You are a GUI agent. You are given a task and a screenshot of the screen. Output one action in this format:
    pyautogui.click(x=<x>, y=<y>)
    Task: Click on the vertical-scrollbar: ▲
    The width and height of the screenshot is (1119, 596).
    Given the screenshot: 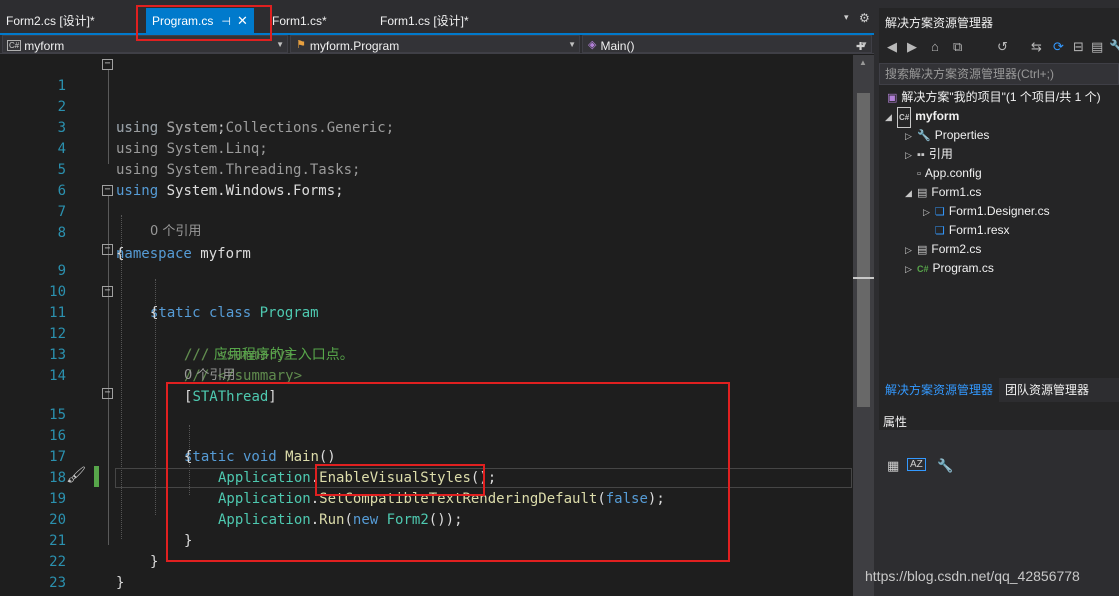 What is the action you would take?
    pyautogui.click(x=863, y=325)
    